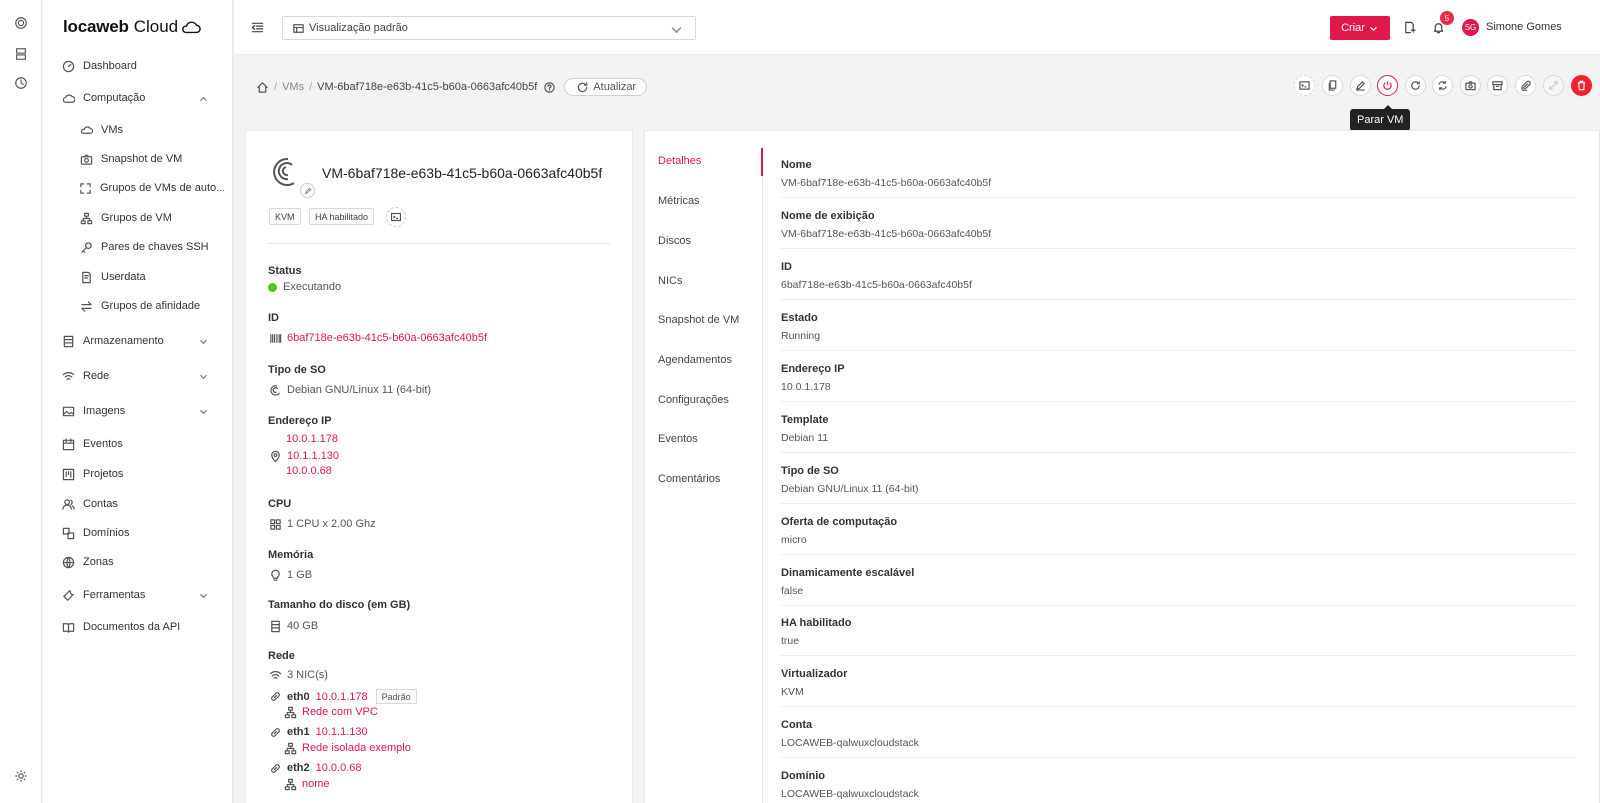  I want to click on tab-configuracoes: Configurações, so click(693, 400).